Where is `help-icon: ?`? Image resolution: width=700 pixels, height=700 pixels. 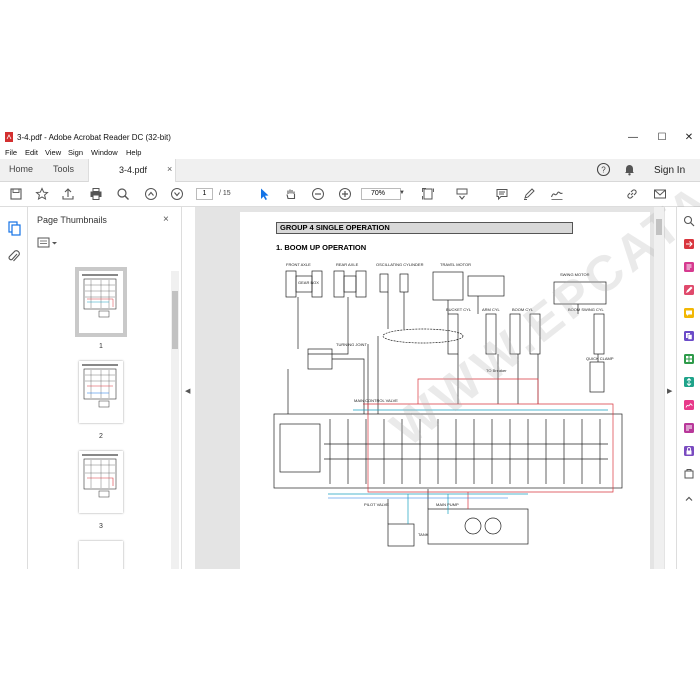
help-icon: ? is located at coordinates (603, 169).